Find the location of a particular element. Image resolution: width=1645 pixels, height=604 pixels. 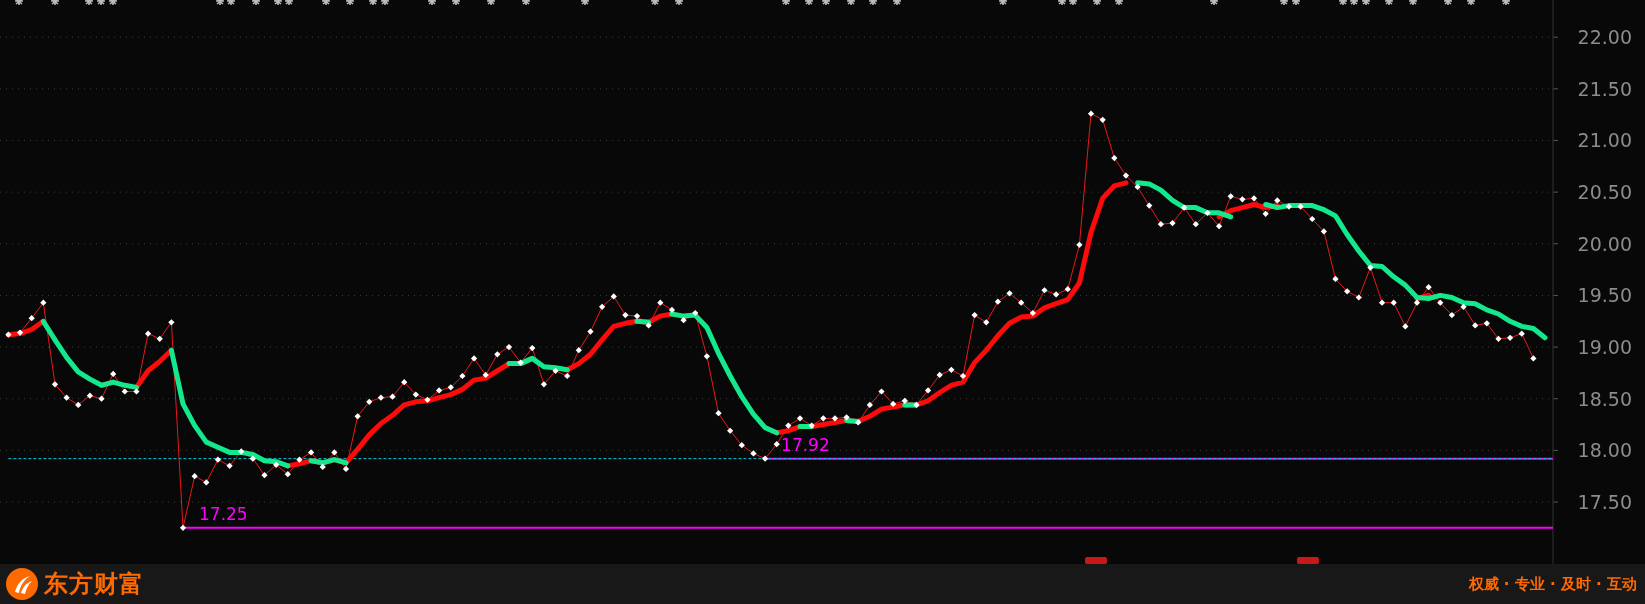

brand-name: 东方财富 is located at coordinates (94, 584).